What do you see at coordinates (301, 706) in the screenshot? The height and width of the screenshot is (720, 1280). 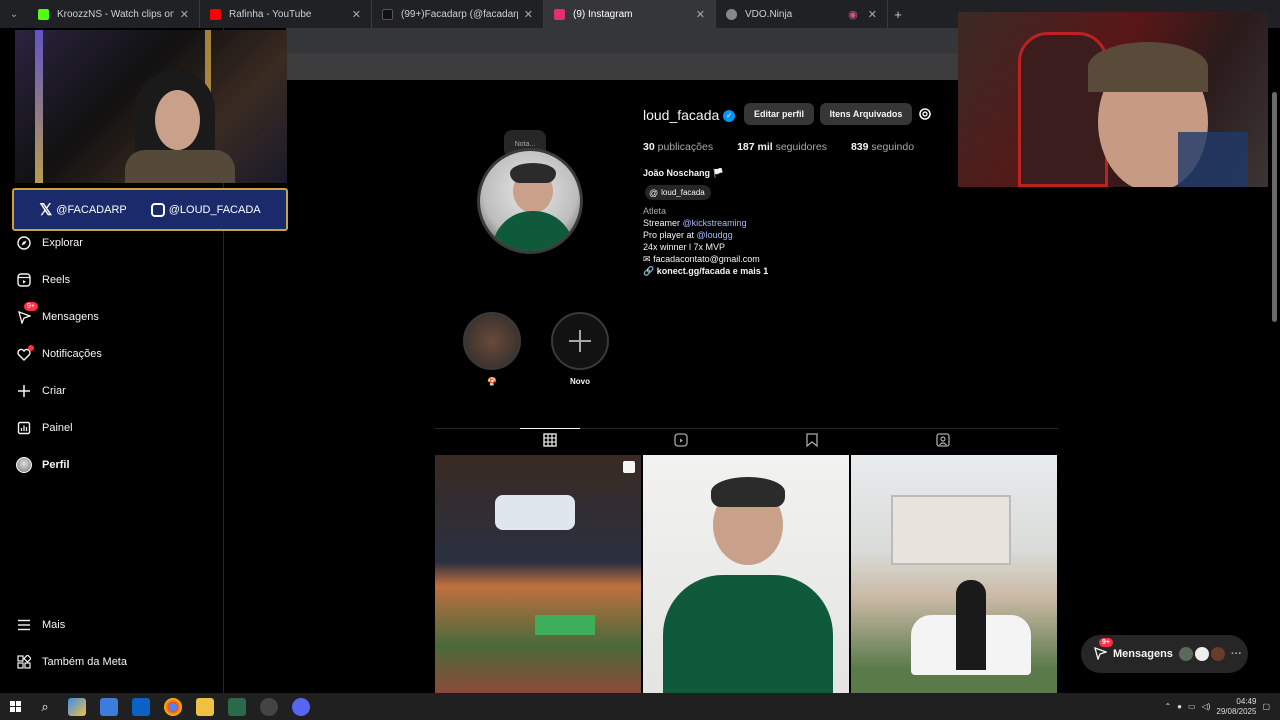 I see `discord-icon` at bounding box center [301, 706].